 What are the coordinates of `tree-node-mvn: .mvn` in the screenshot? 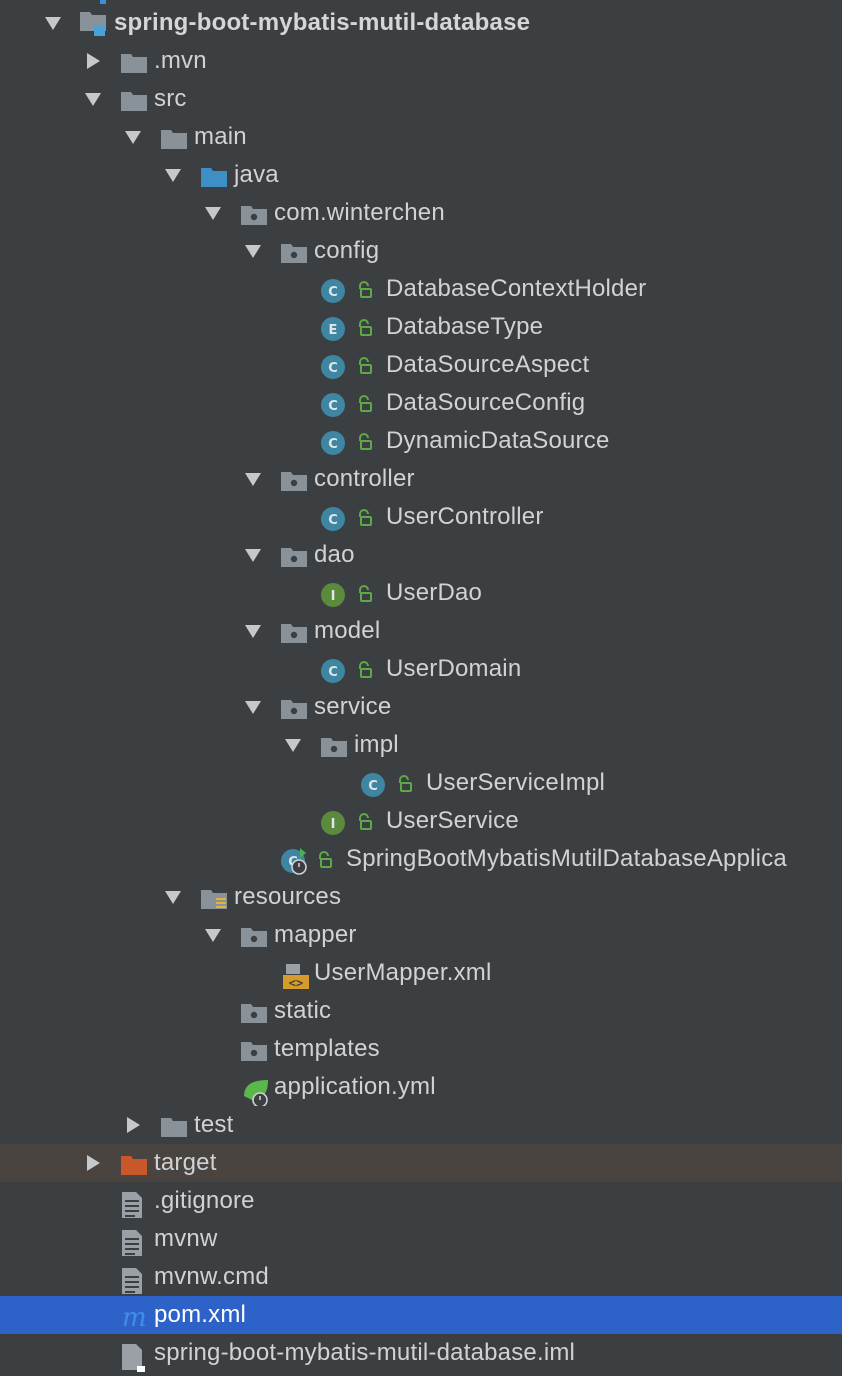 It's located at (421, 61).